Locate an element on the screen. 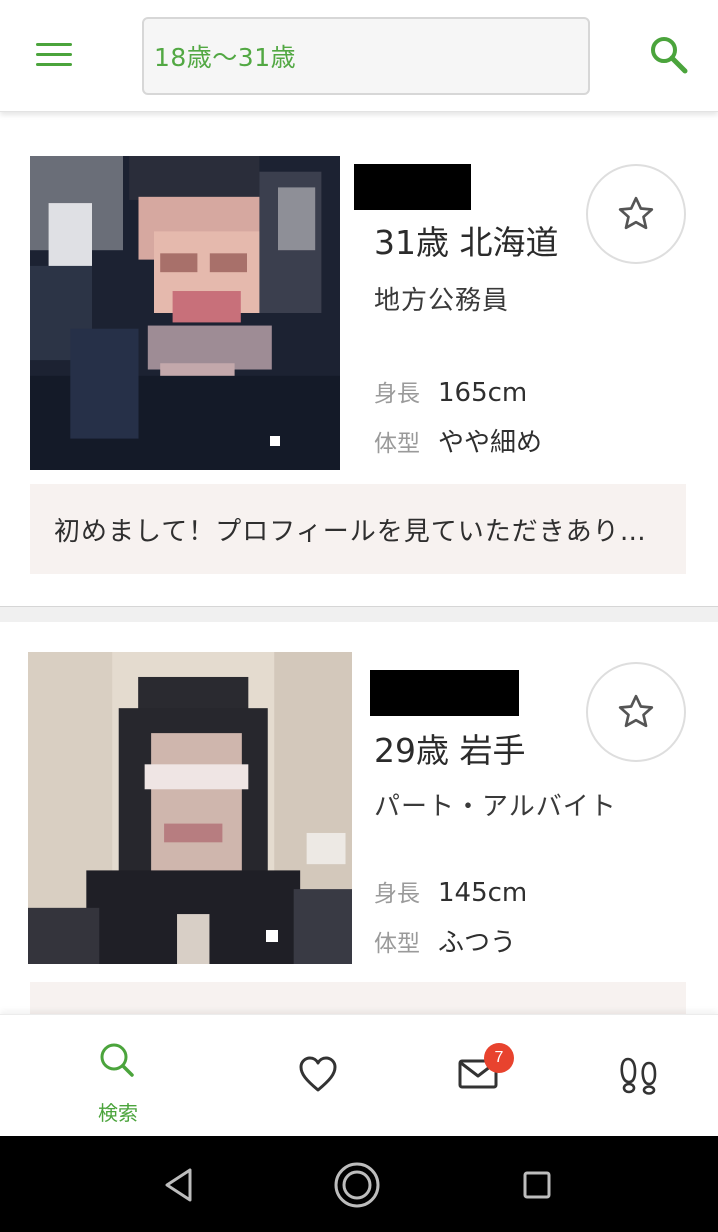 Image resolution: width=718 pixels, height=1232 pixels. nav-messages: 7 is located at coordinates (478, 1076).